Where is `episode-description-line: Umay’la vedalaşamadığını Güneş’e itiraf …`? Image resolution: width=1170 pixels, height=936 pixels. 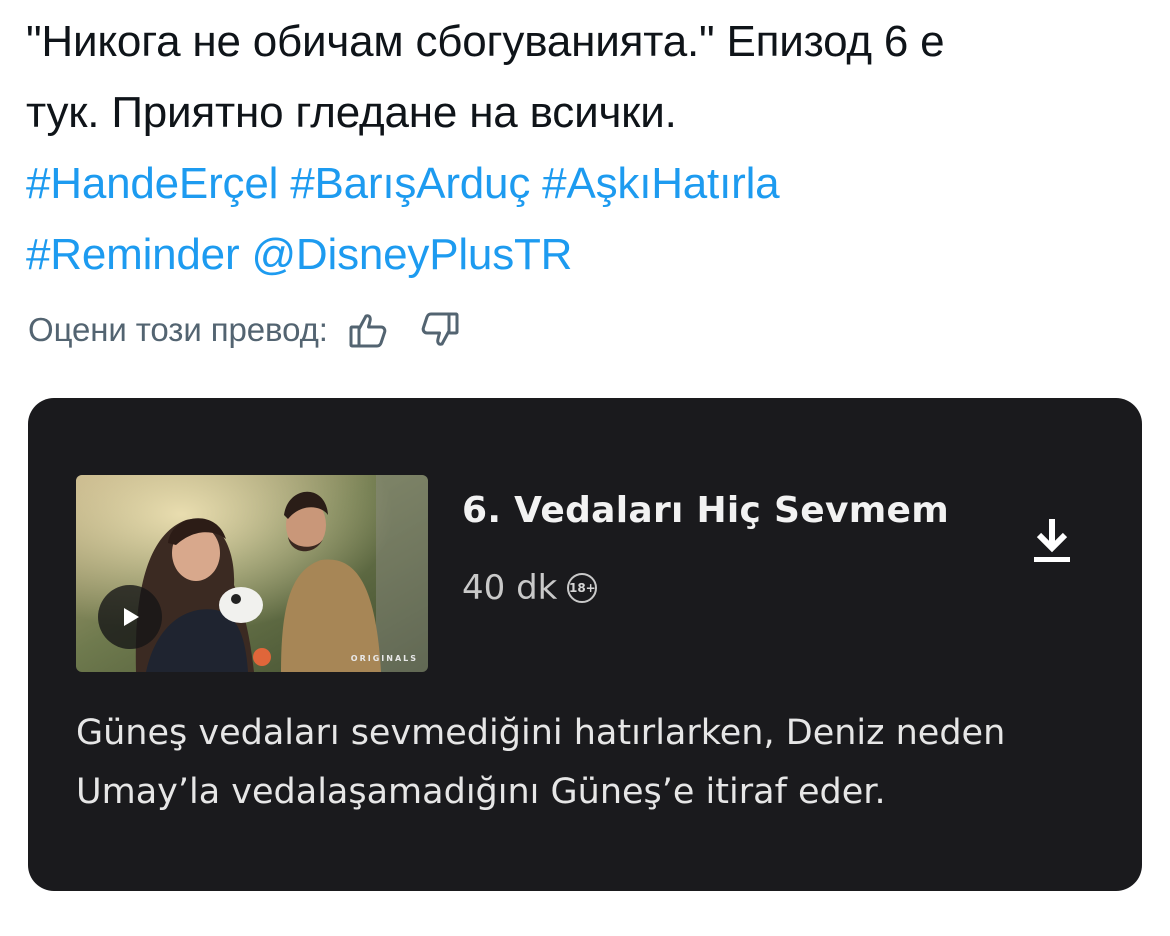 episode-description-line: Umay’la vedalaşamadığını Güneş’e itiraf … is located at coordinates (481, 792).